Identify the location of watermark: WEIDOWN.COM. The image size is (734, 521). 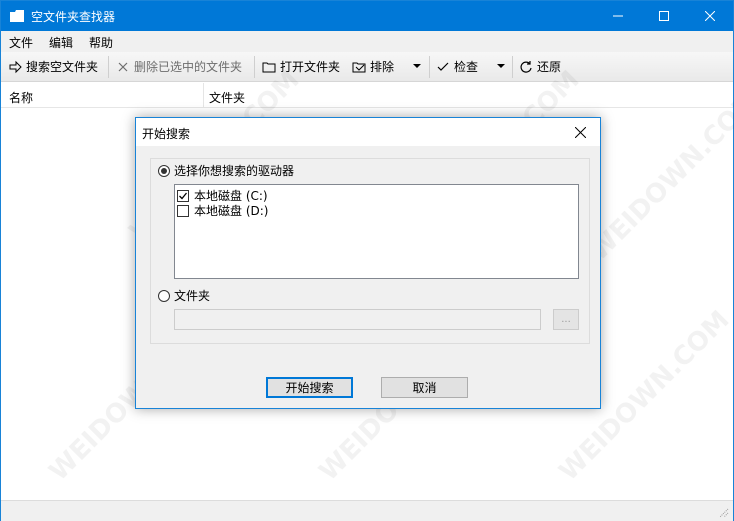
(658, 176).